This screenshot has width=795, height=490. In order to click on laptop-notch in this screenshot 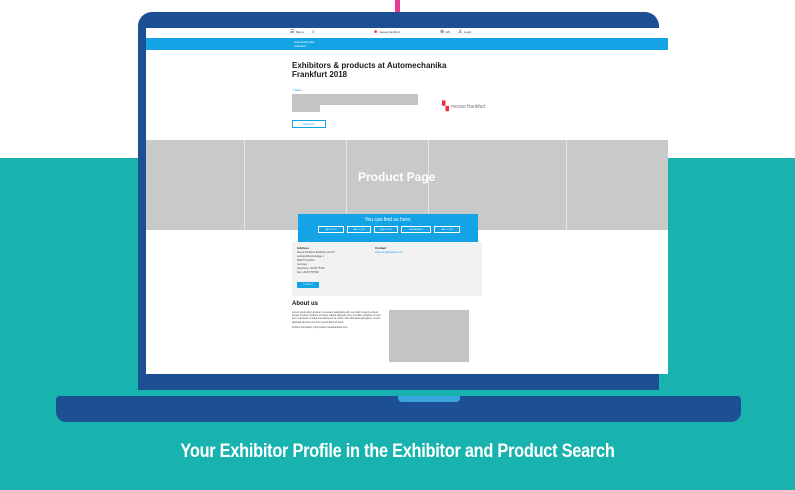, I will do `click(429, 399)`.